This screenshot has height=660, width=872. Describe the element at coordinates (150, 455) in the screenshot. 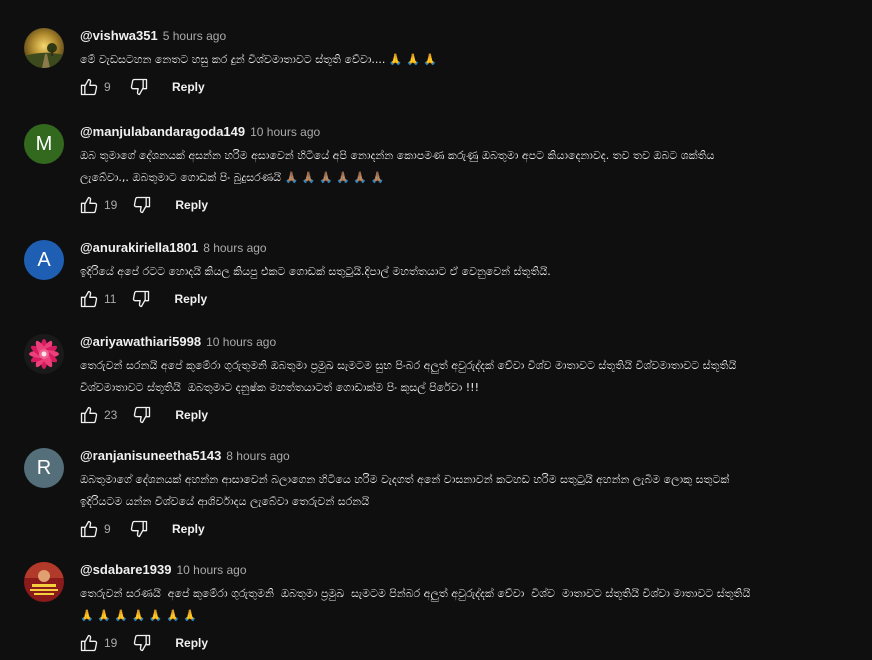

I see `comment-author: @ranjanisuneetha5143` at that location.